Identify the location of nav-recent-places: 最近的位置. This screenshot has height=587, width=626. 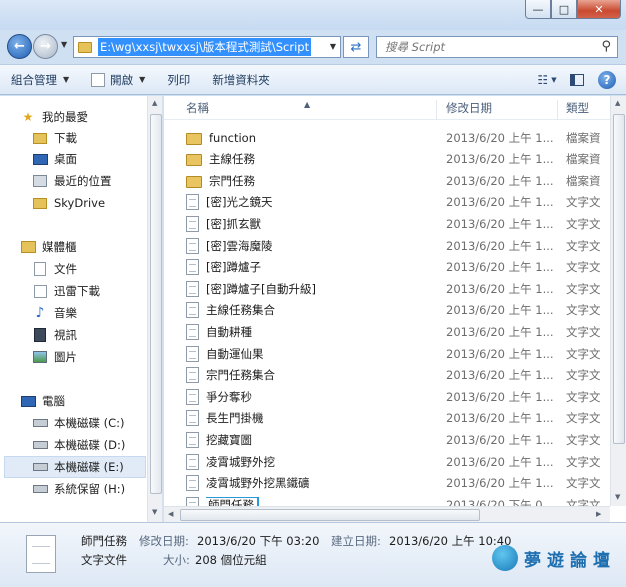
(97, 181).